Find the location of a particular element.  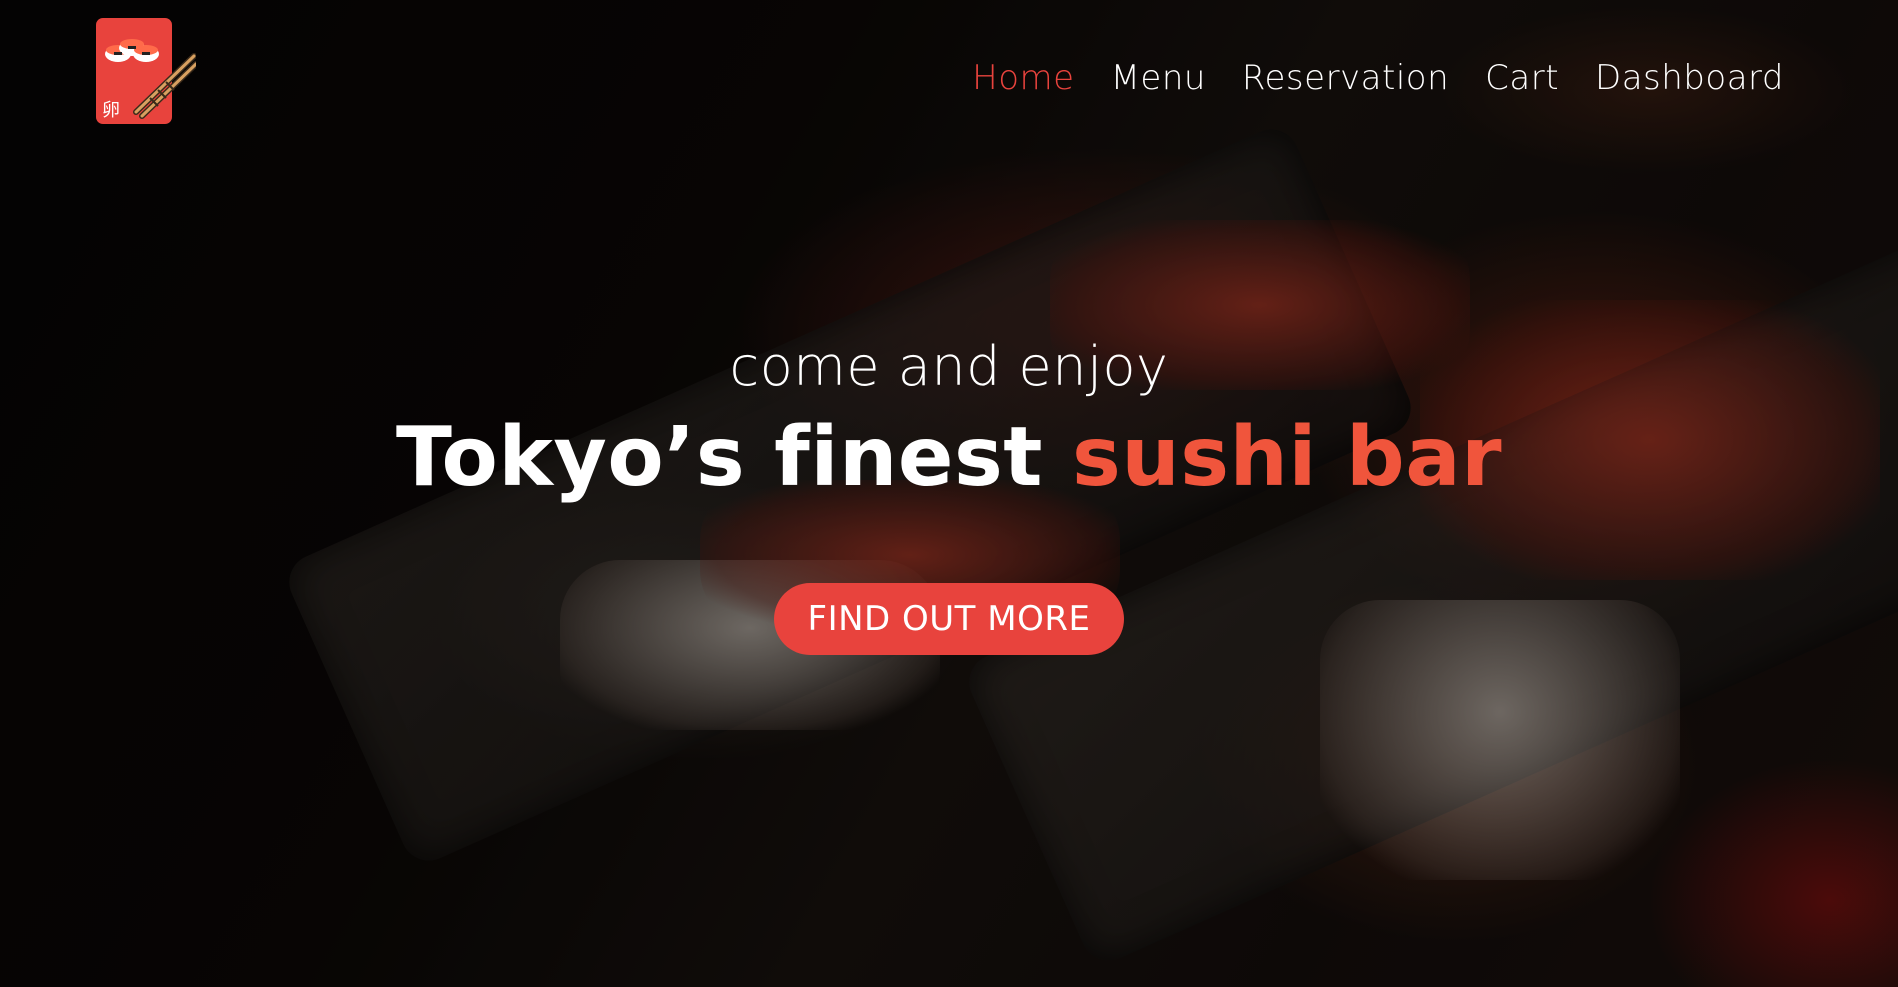

hero-headline: Tokyo’s finest sushi bar is located at coordinates (949, 457).